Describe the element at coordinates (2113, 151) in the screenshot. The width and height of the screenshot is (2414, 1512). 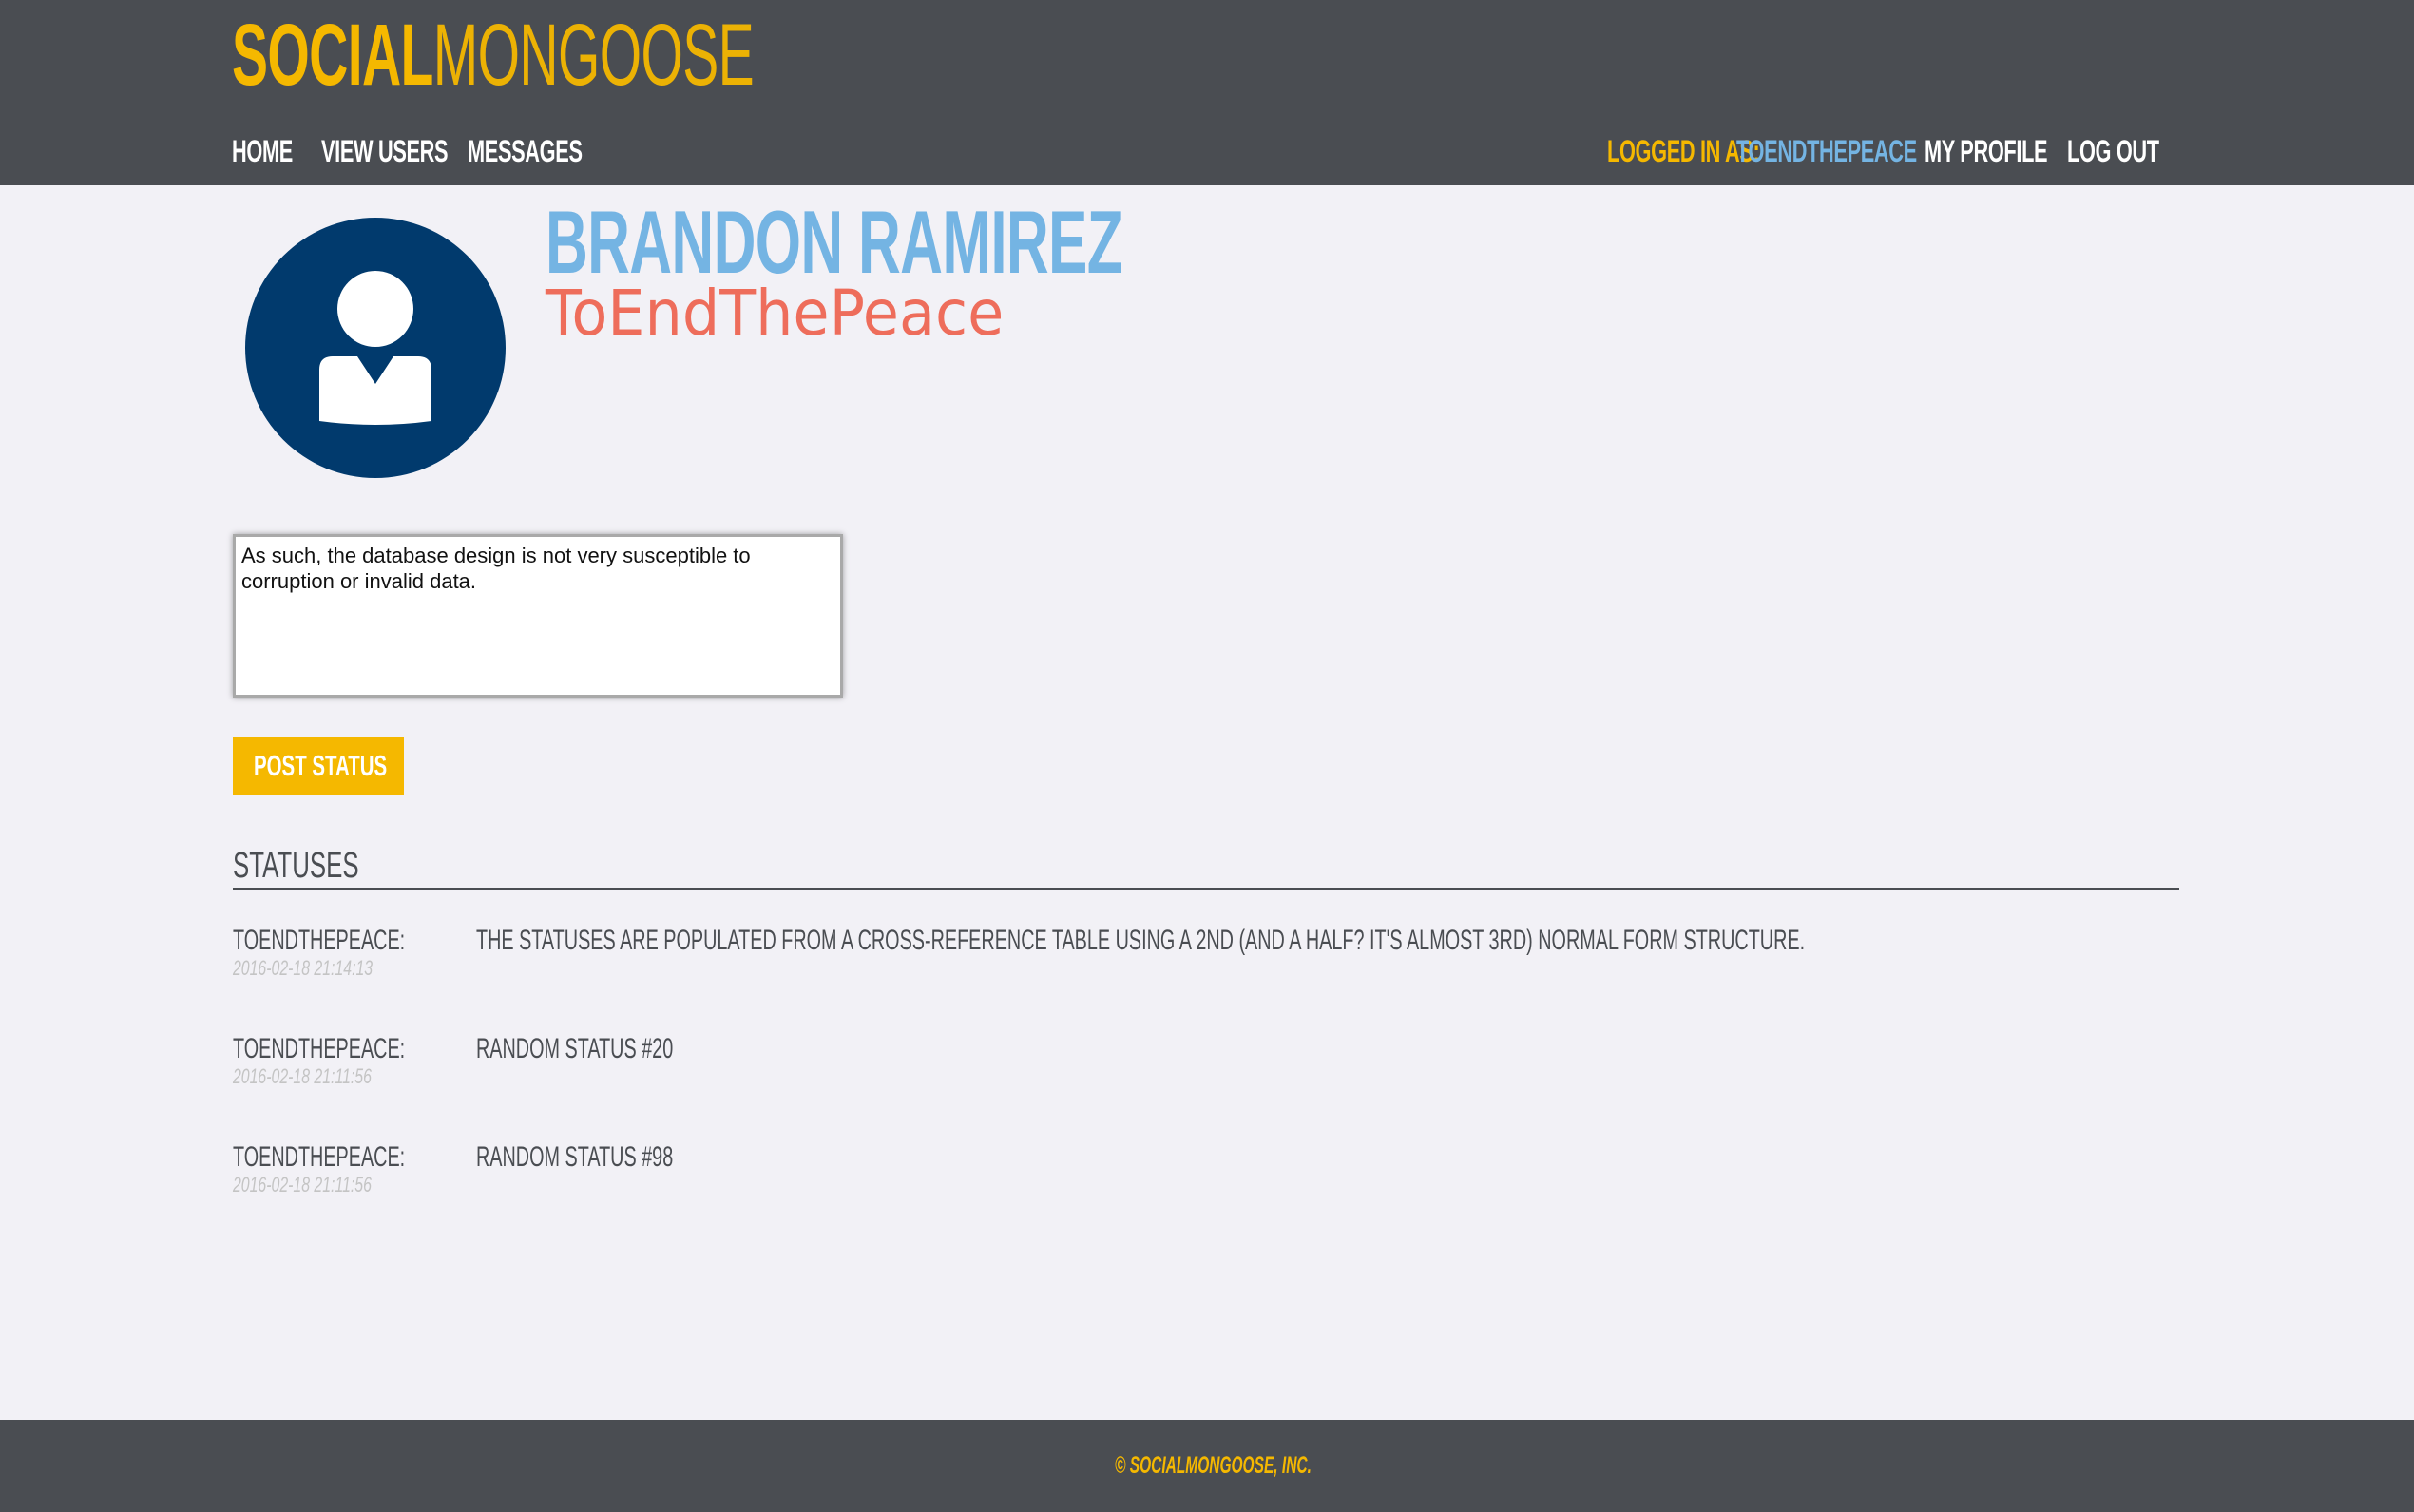
I see `nav-log-out: LOG OUT` at that location.